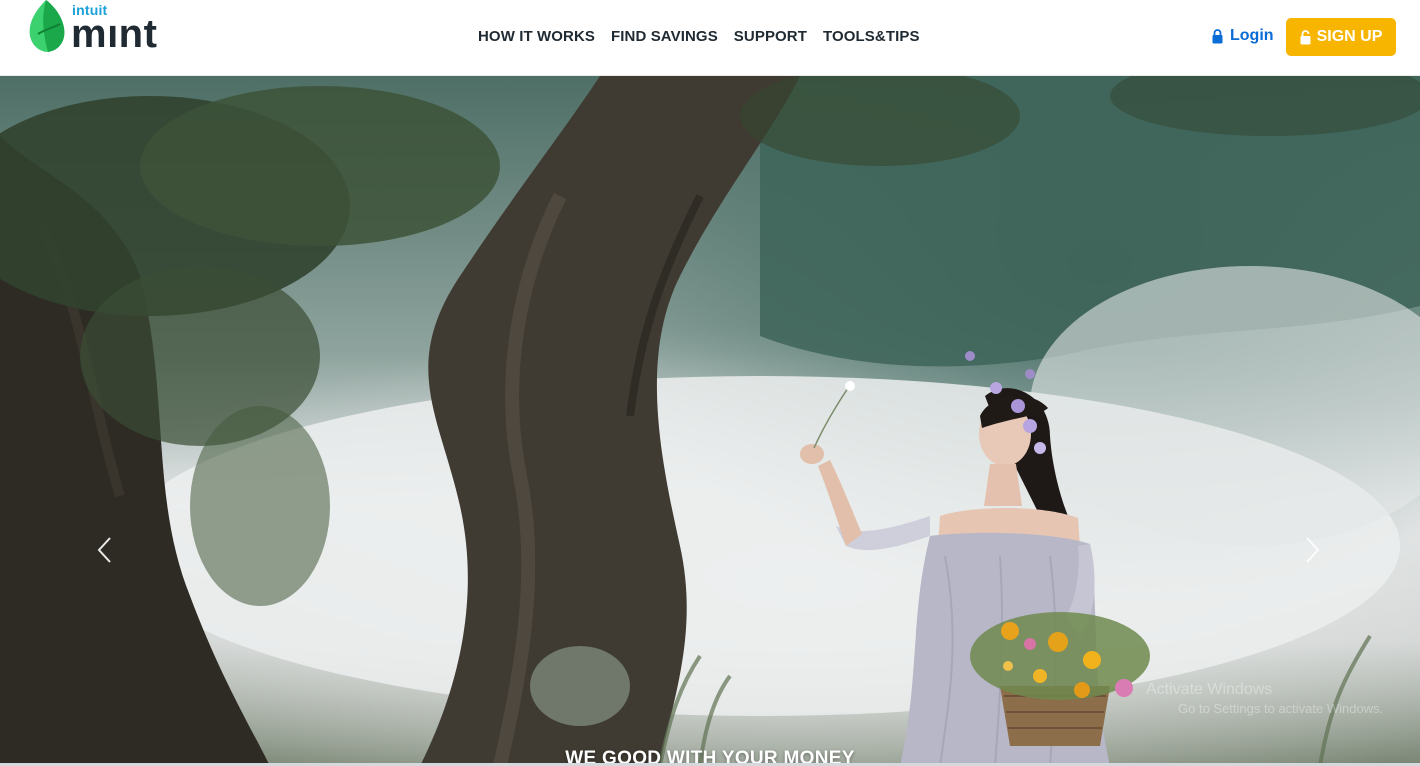  Describe the element at coordinates (664, 36) in the screenshot. I see `nav-find-savings: FIND SAVINGS` at that location.